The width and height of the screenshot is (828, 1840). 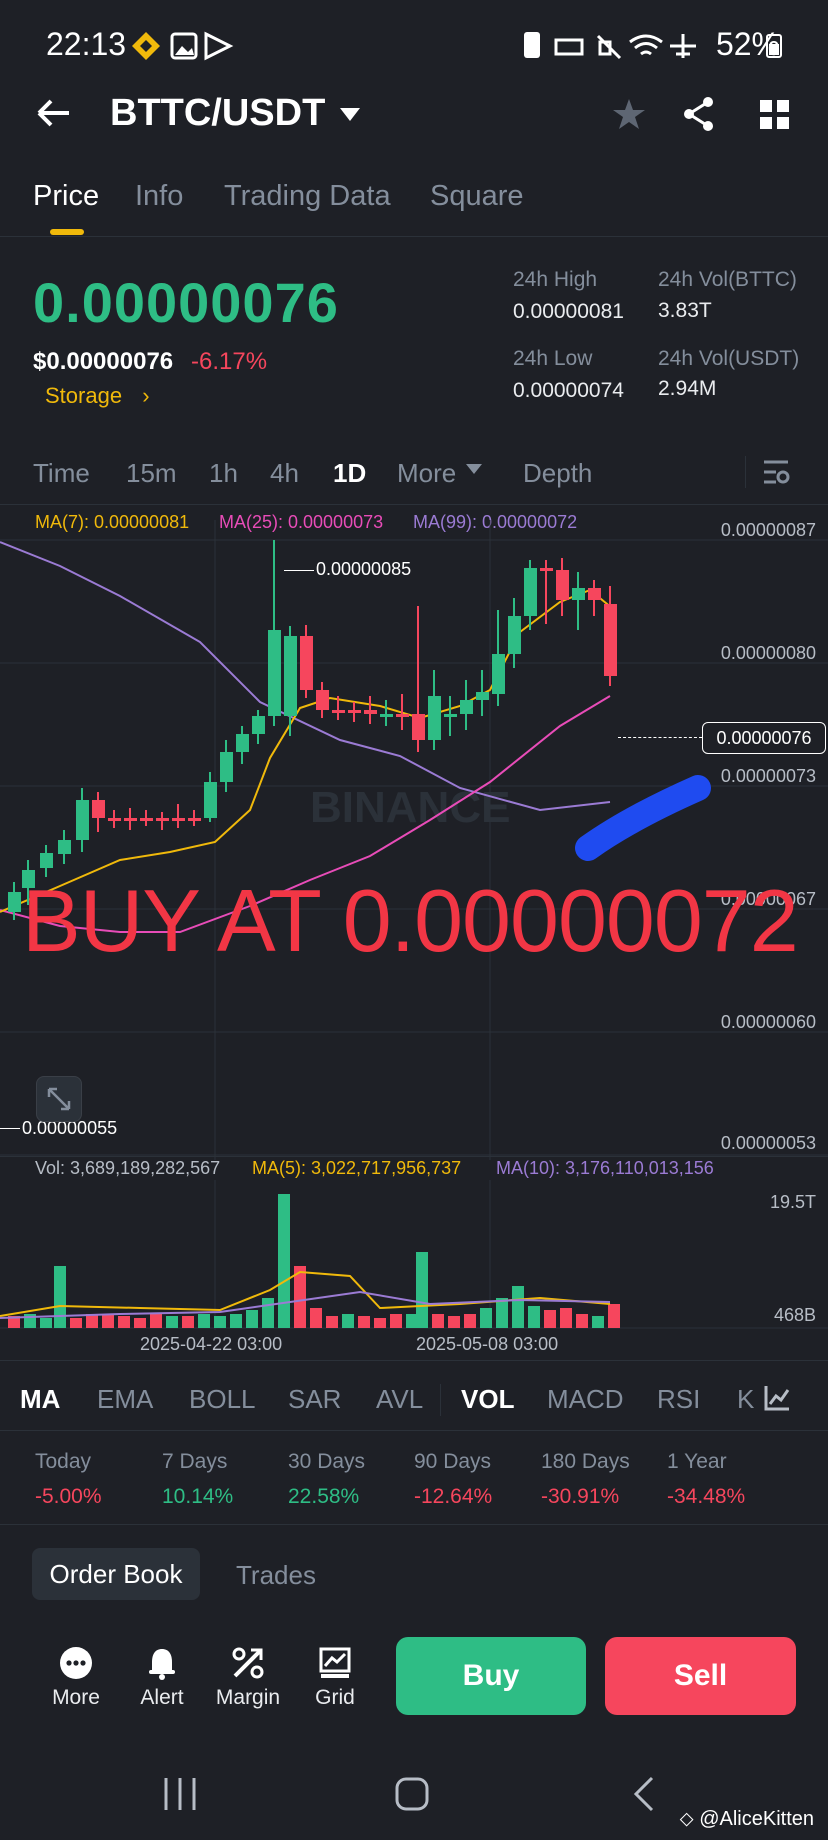 What do you see at coordinates (248, 1697) in the screenshot?
I see `margin-label: Margin` at bounding box center [248, 1697].